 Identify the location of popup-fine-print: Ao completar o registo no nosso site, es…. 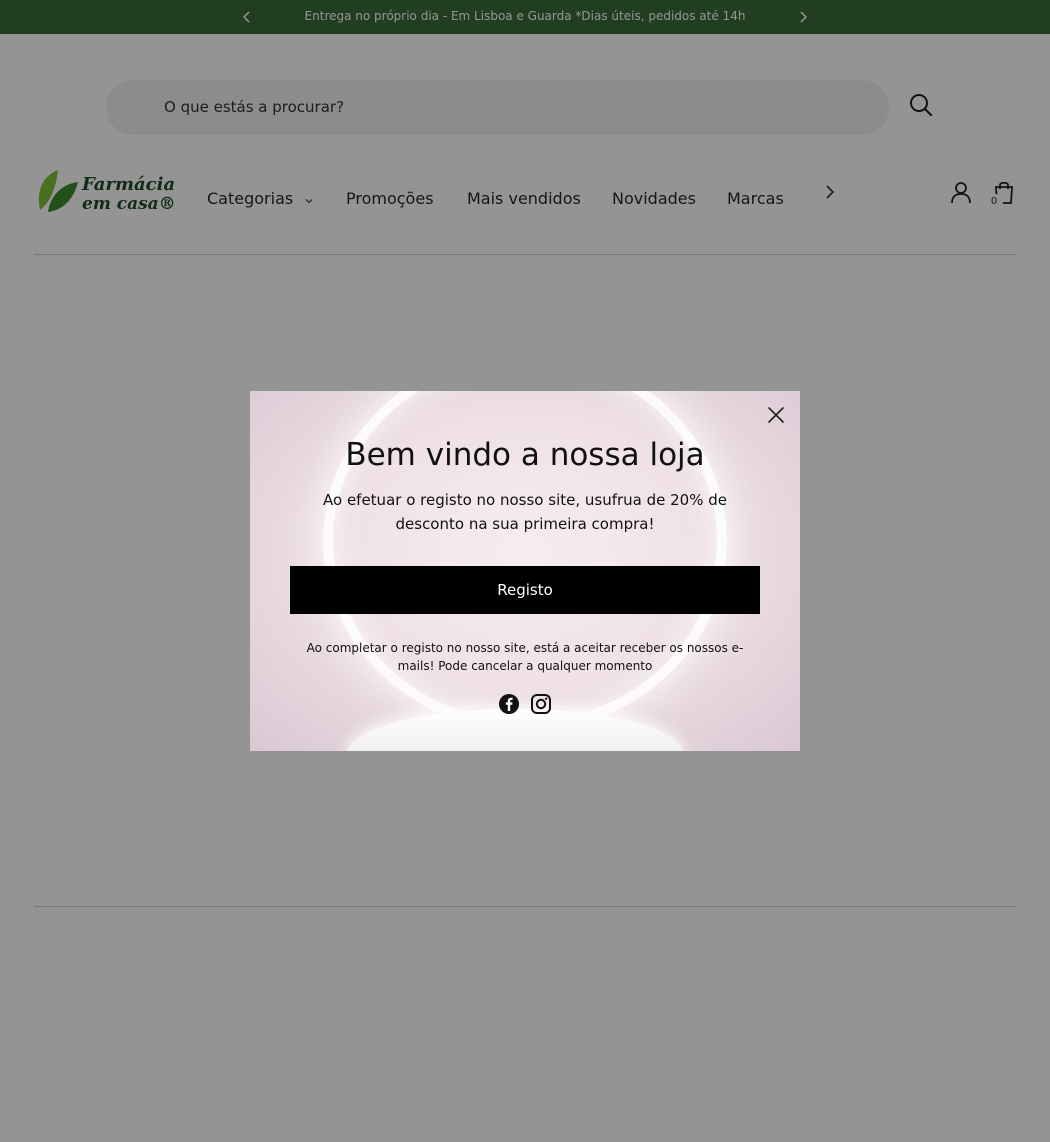
(525, 657).